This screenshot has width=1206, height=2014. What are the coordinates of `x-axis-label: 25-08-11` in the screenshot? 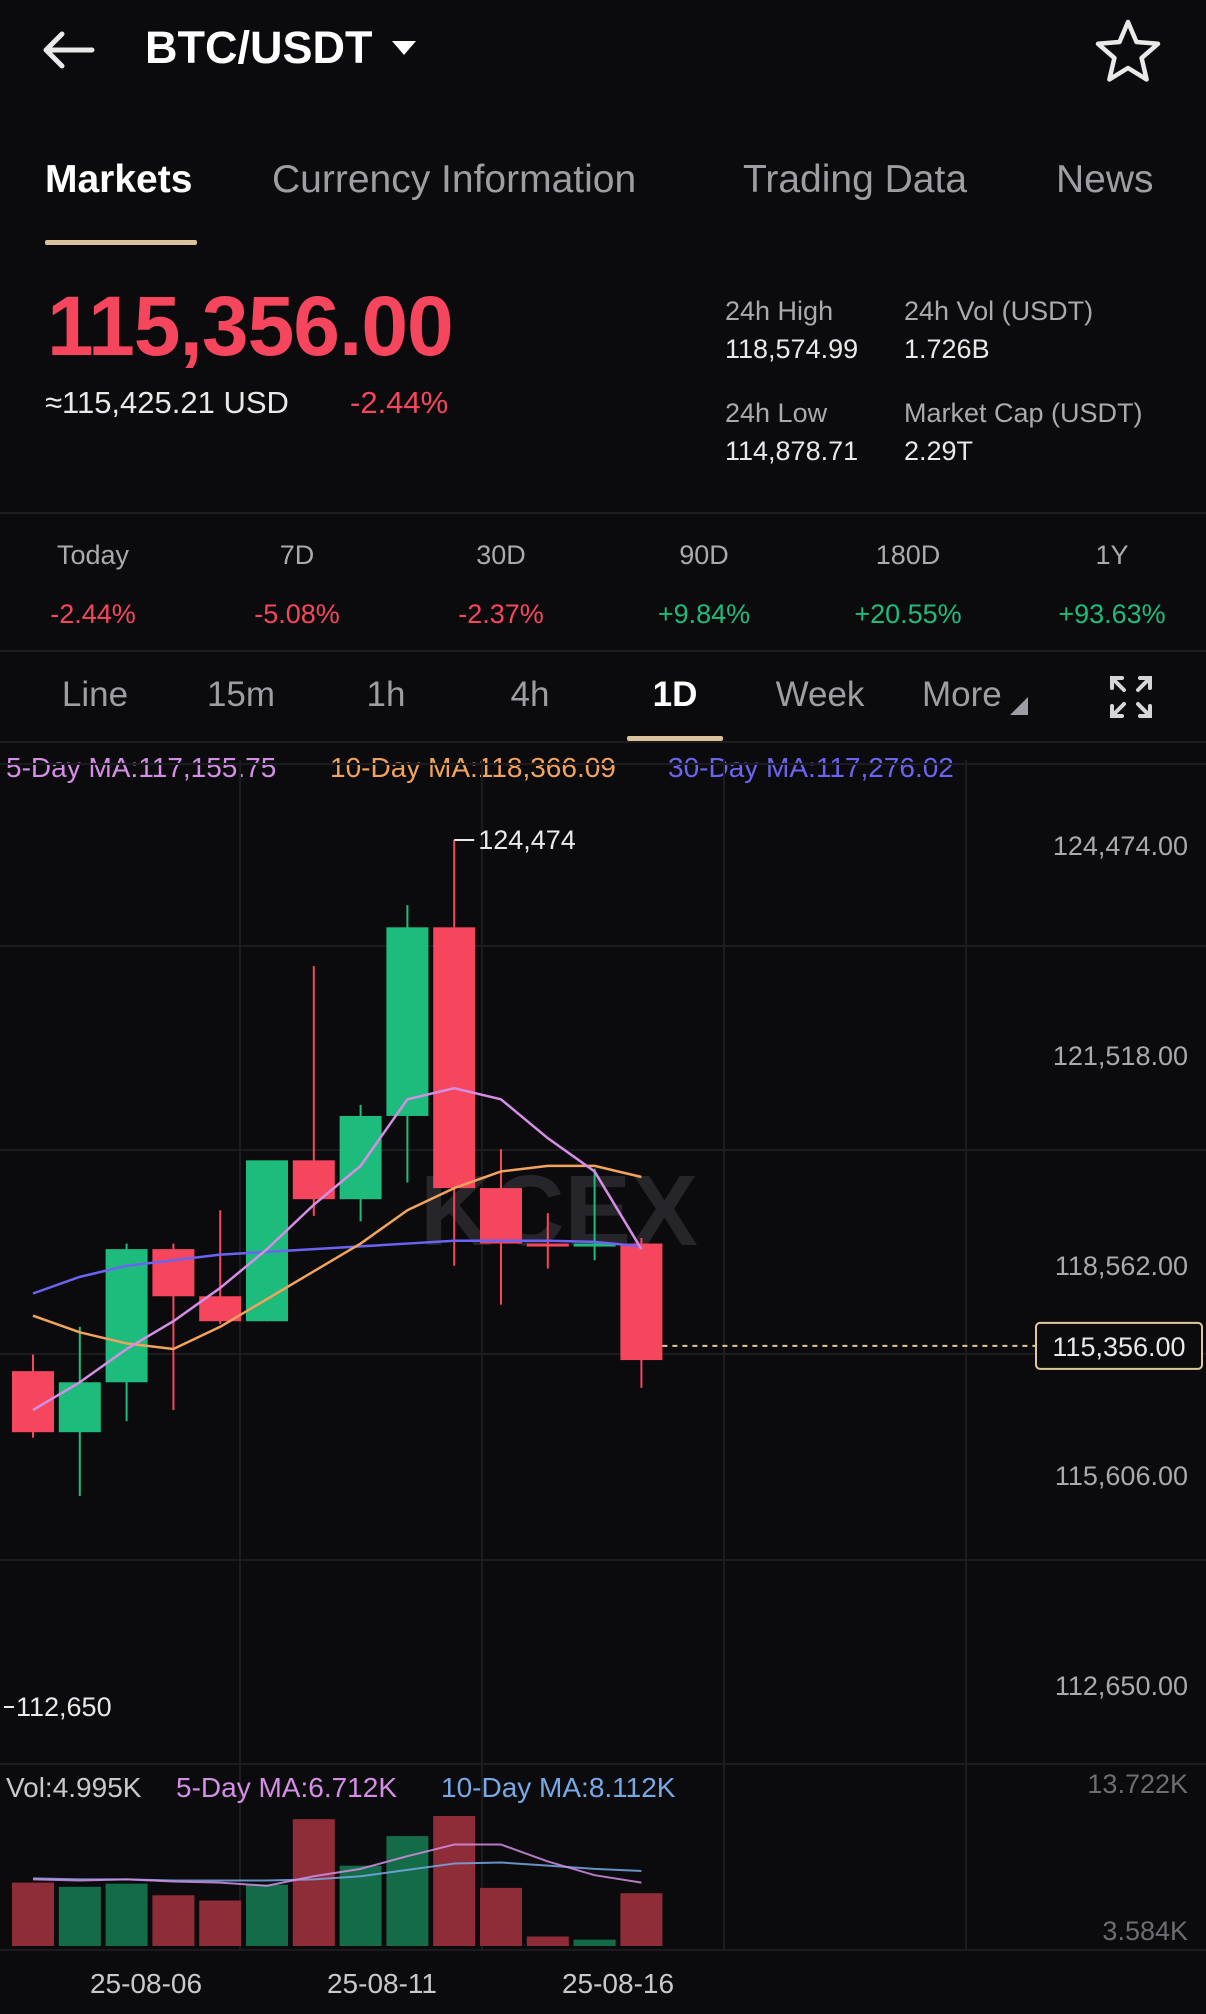 It's located at (382, 1983).